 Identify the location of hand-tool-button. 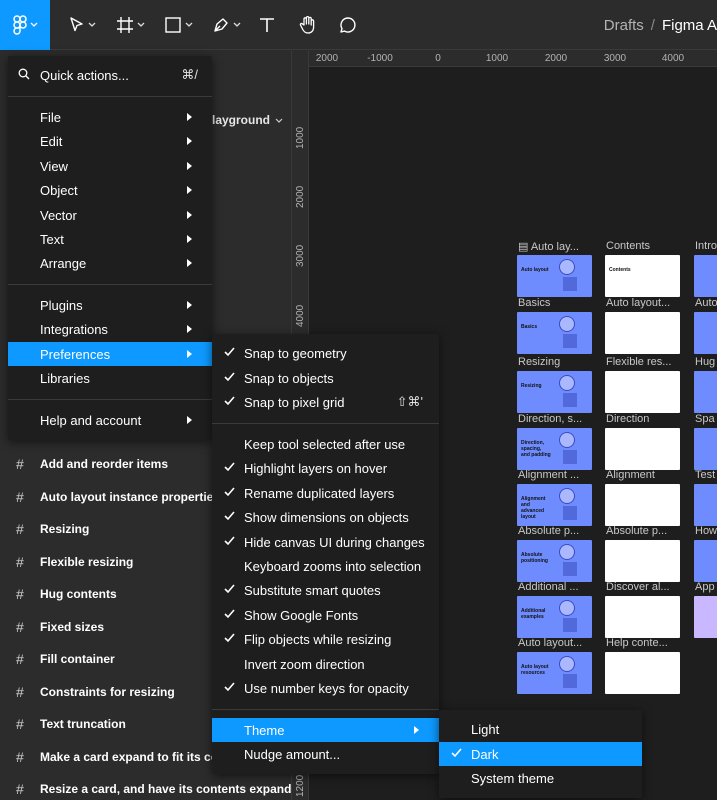
(308, 25).